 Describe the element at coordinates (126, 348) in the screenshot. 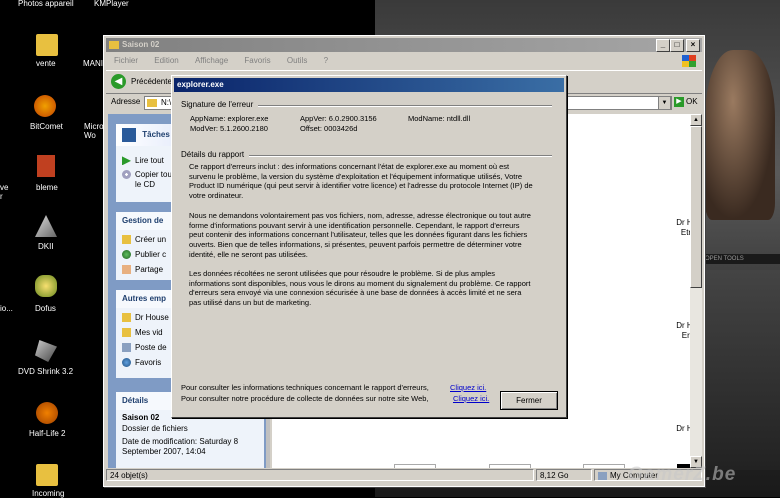

I see `computer-icon` at that location.